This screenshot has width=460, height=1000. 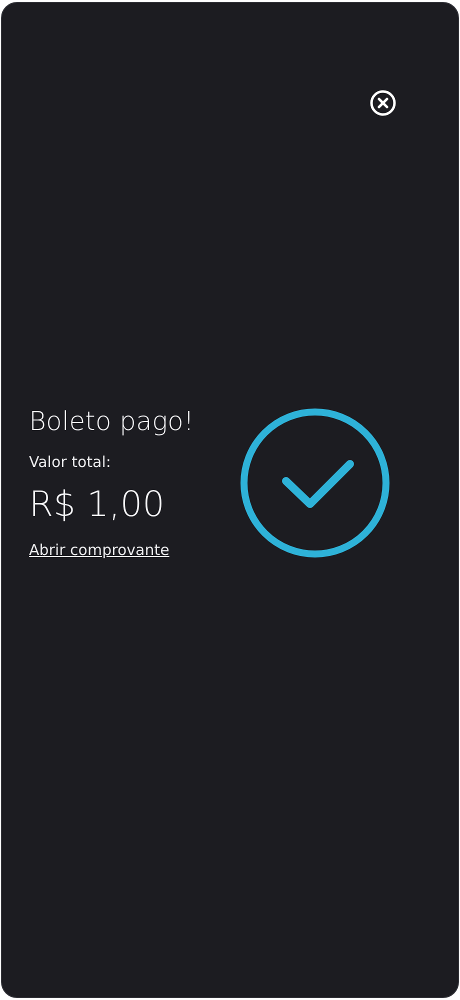 What do you see at coordinates (99, 550) in the screenshot?
I see `receipt-link: Abrir comprovante` at bounding box center [99, 550].